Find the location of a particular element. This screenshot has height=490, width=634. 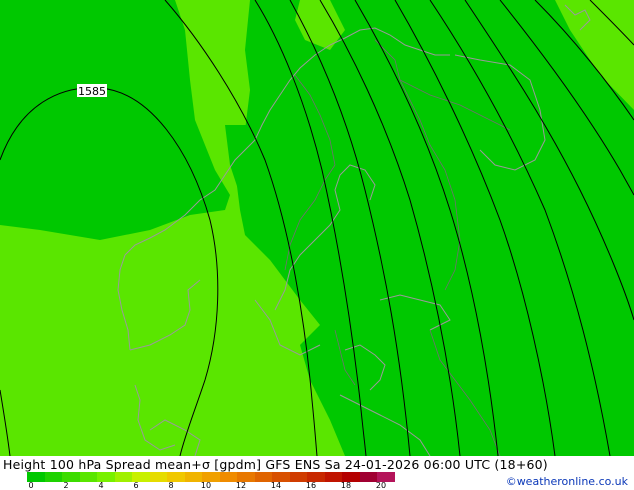

legend-tick-label: 8 is located at coordinates (171, 485).